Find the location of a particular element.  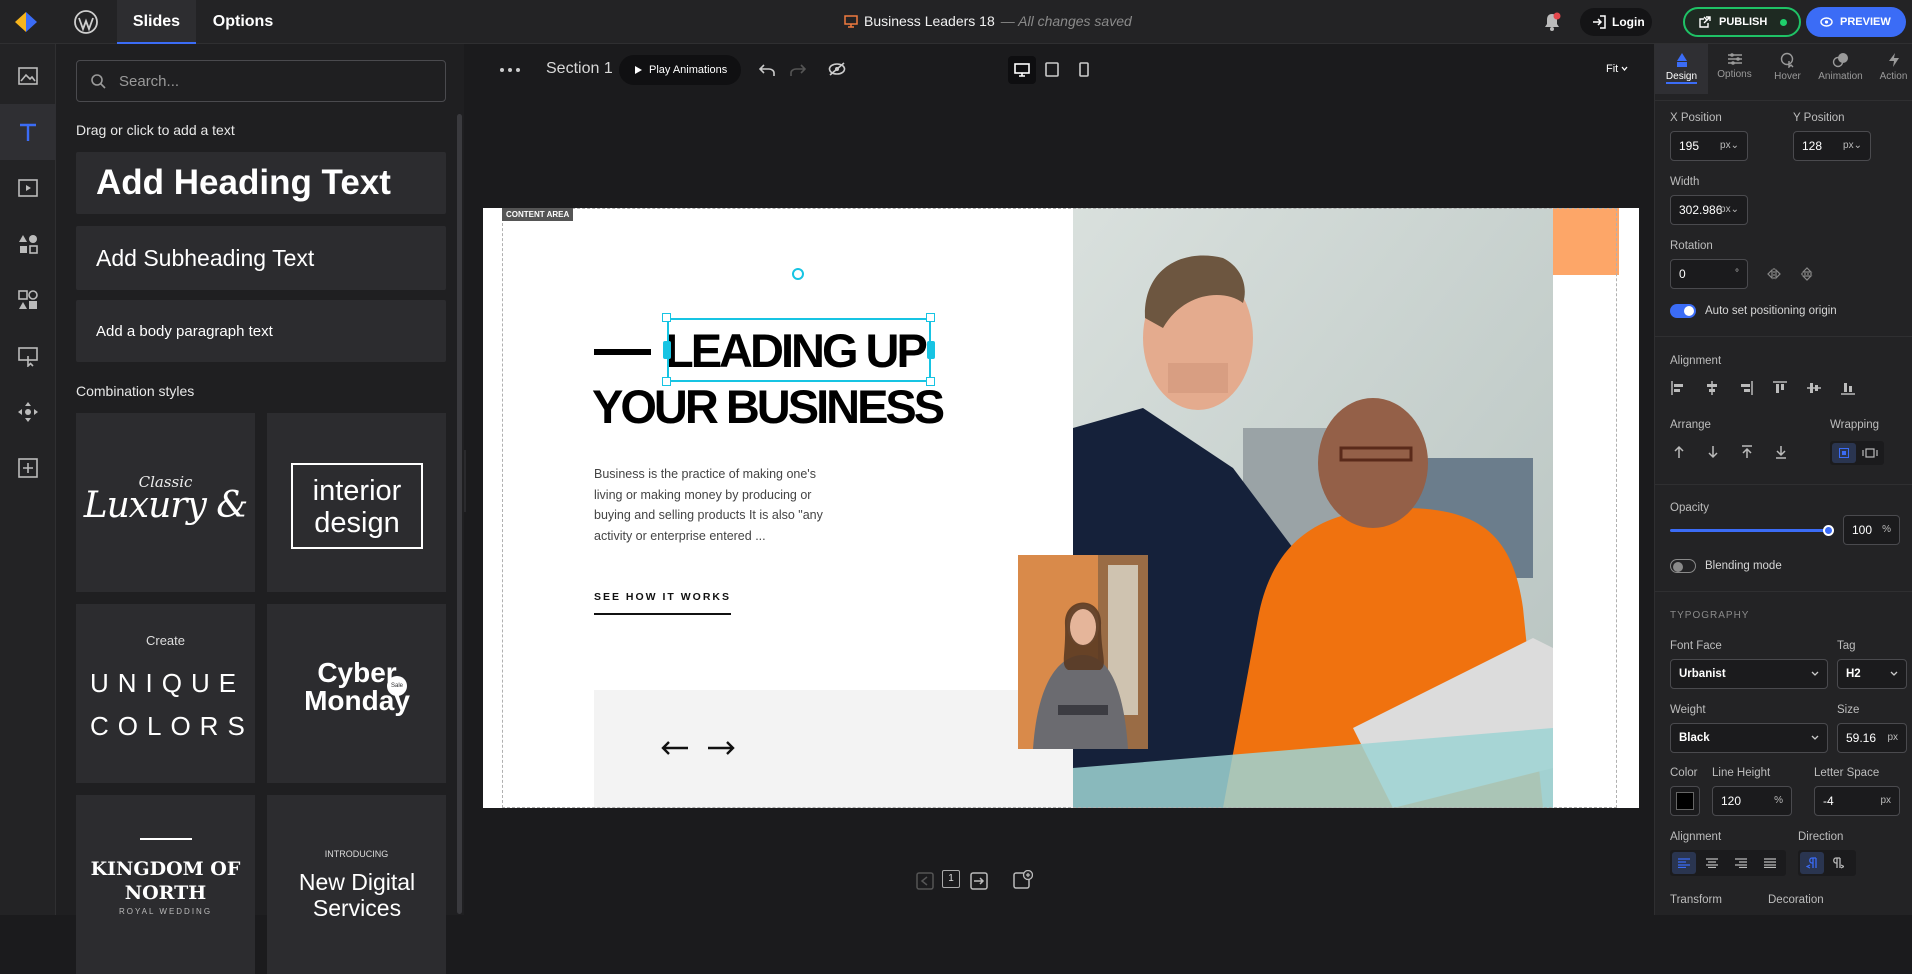

rail-interactive is located at coordinates (28, 356).